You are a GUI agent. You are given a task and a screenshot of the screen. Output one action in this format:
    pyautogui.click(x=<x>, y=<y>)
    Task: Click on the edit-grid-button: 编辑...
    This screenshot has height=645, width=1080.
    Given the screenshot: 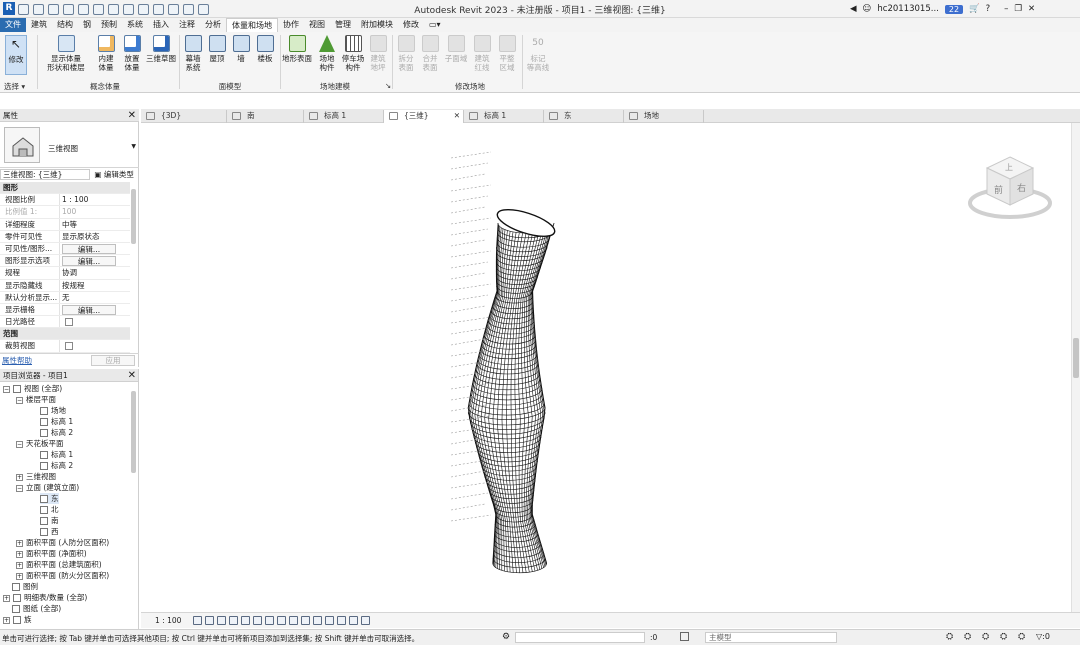 What is the action you would take?
    pyautogui.click(x=89, y=309)
    